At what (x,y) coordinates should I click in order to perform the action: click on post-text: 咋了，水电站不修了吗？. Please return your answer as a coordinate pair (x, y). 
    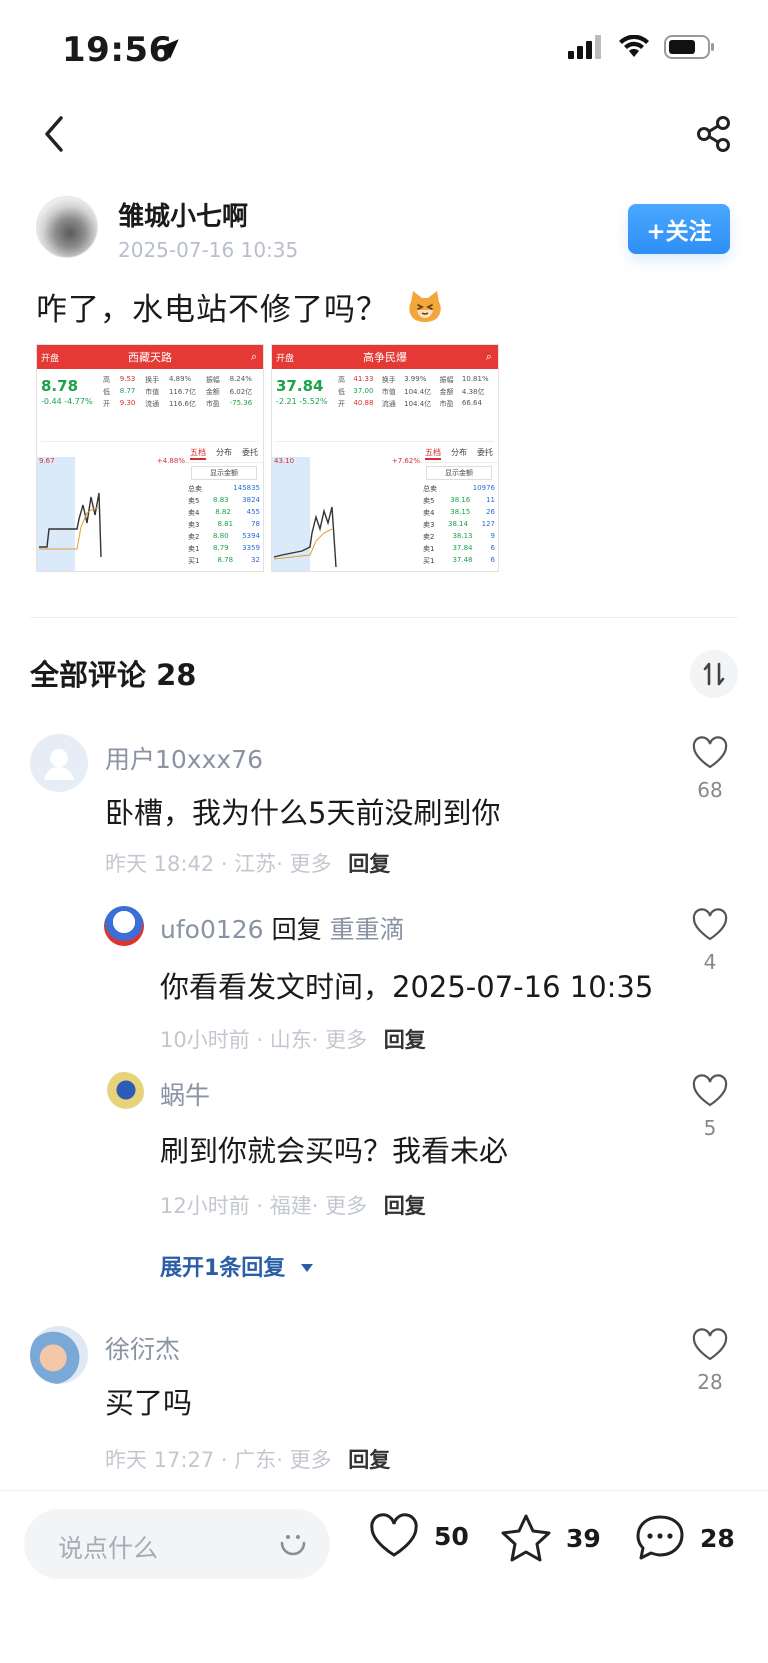
    Looking at the image, I should click on (212, 310).